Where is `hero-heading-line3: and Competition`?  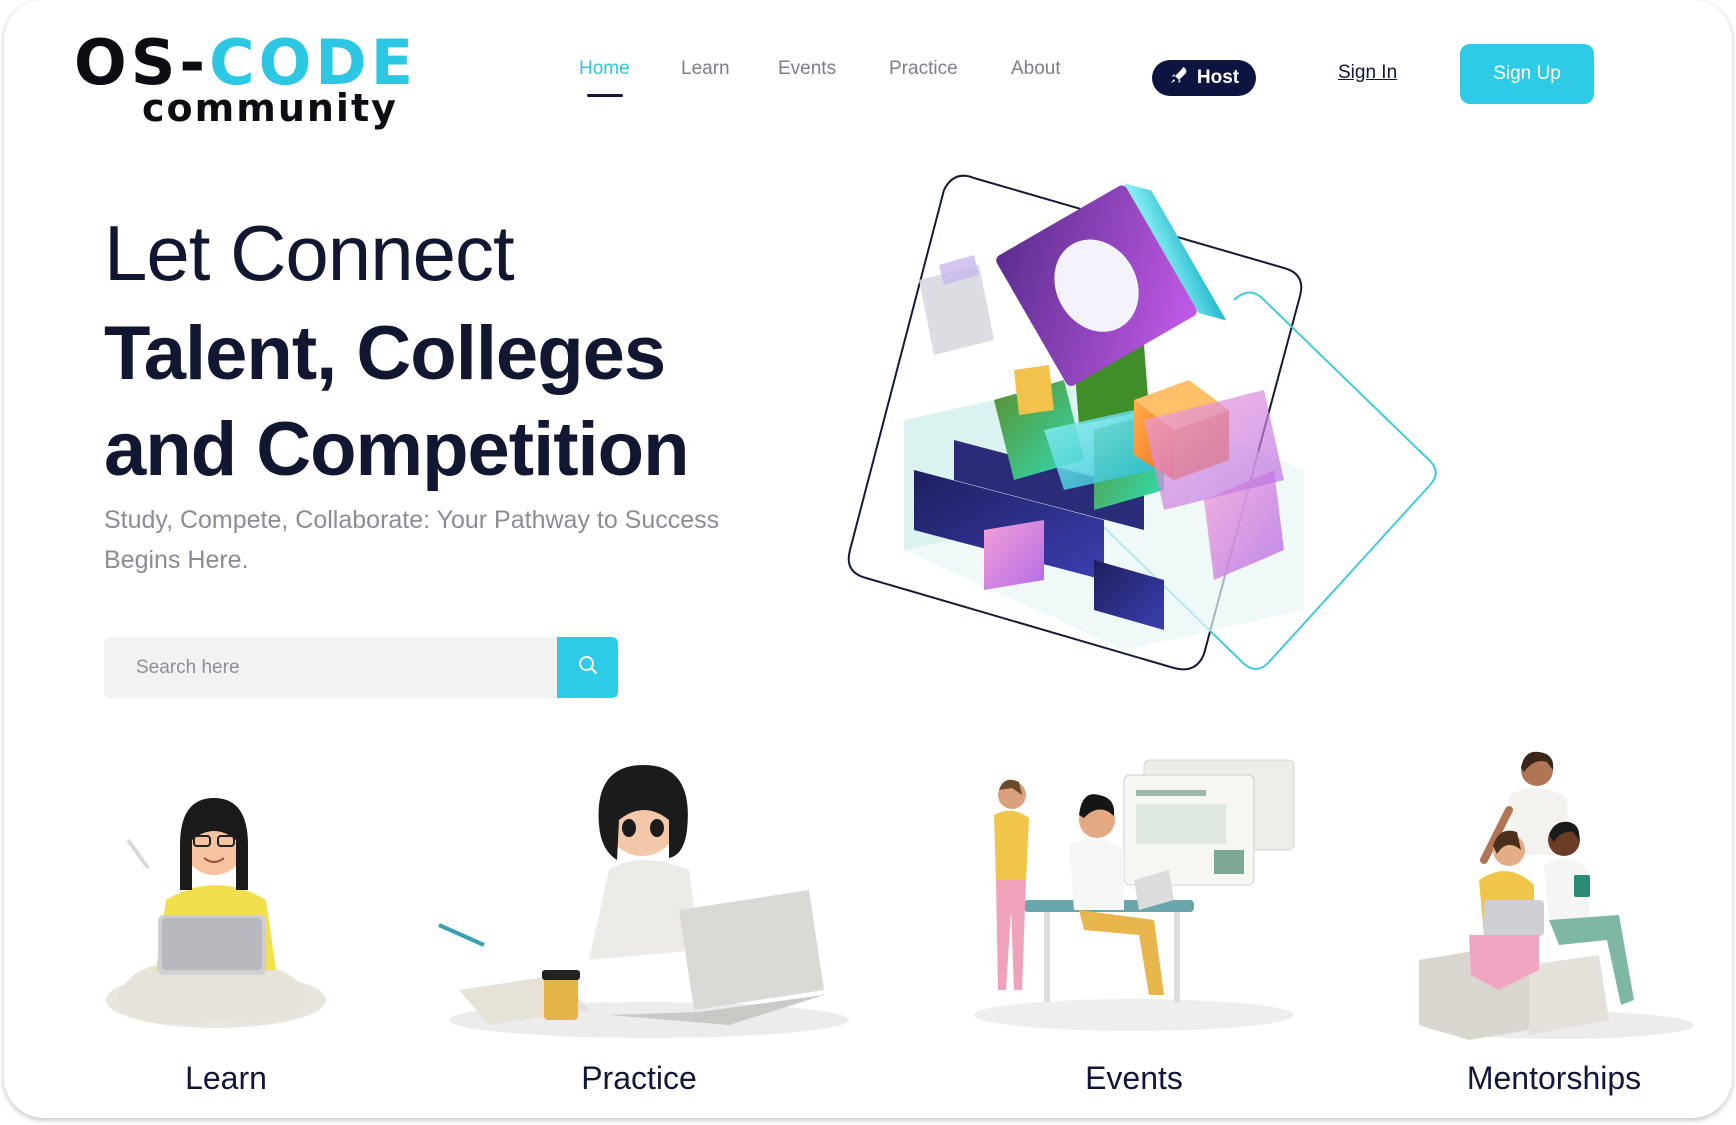
hero-heading-line3: and Competition is located at coordinates (397, 449).